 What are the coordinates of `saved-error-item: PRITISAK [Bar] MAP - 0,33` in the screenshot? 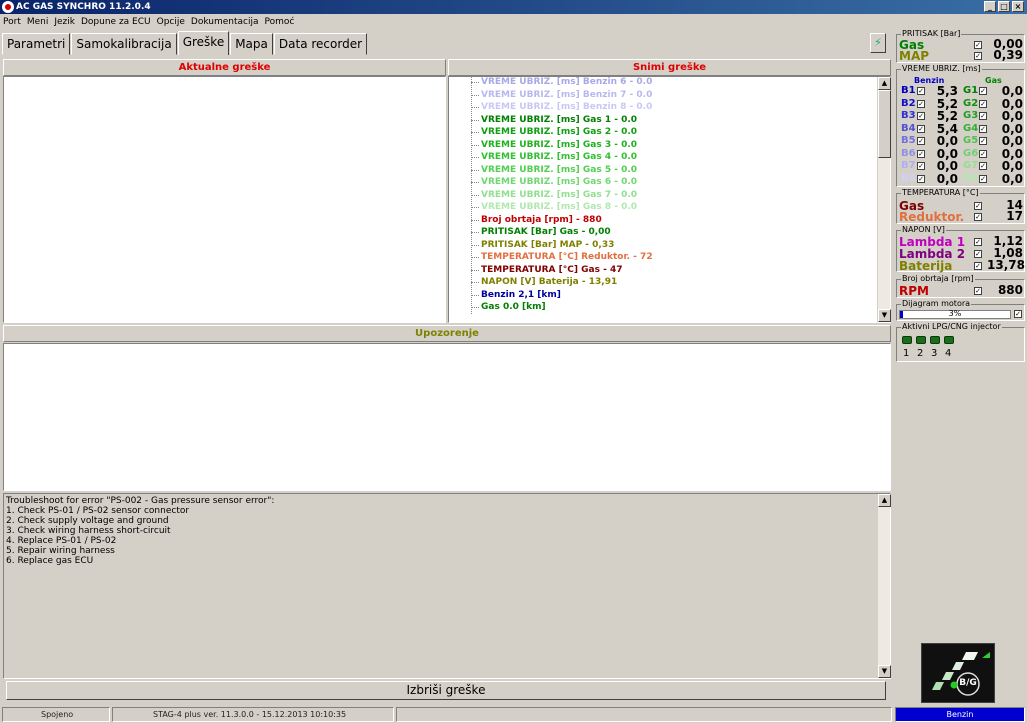 It's located at (669, 245).